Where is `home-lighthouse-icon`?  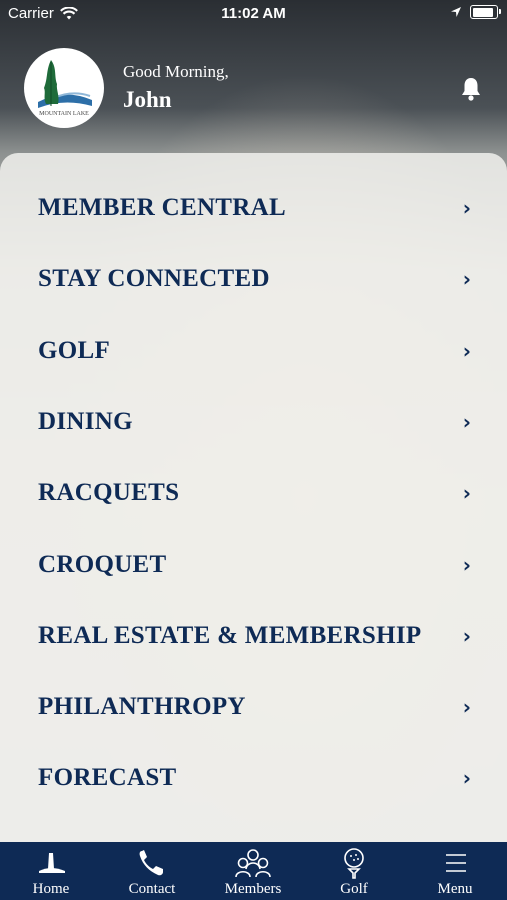 home-lighthouse-icon is located at coordinates (52, 863).